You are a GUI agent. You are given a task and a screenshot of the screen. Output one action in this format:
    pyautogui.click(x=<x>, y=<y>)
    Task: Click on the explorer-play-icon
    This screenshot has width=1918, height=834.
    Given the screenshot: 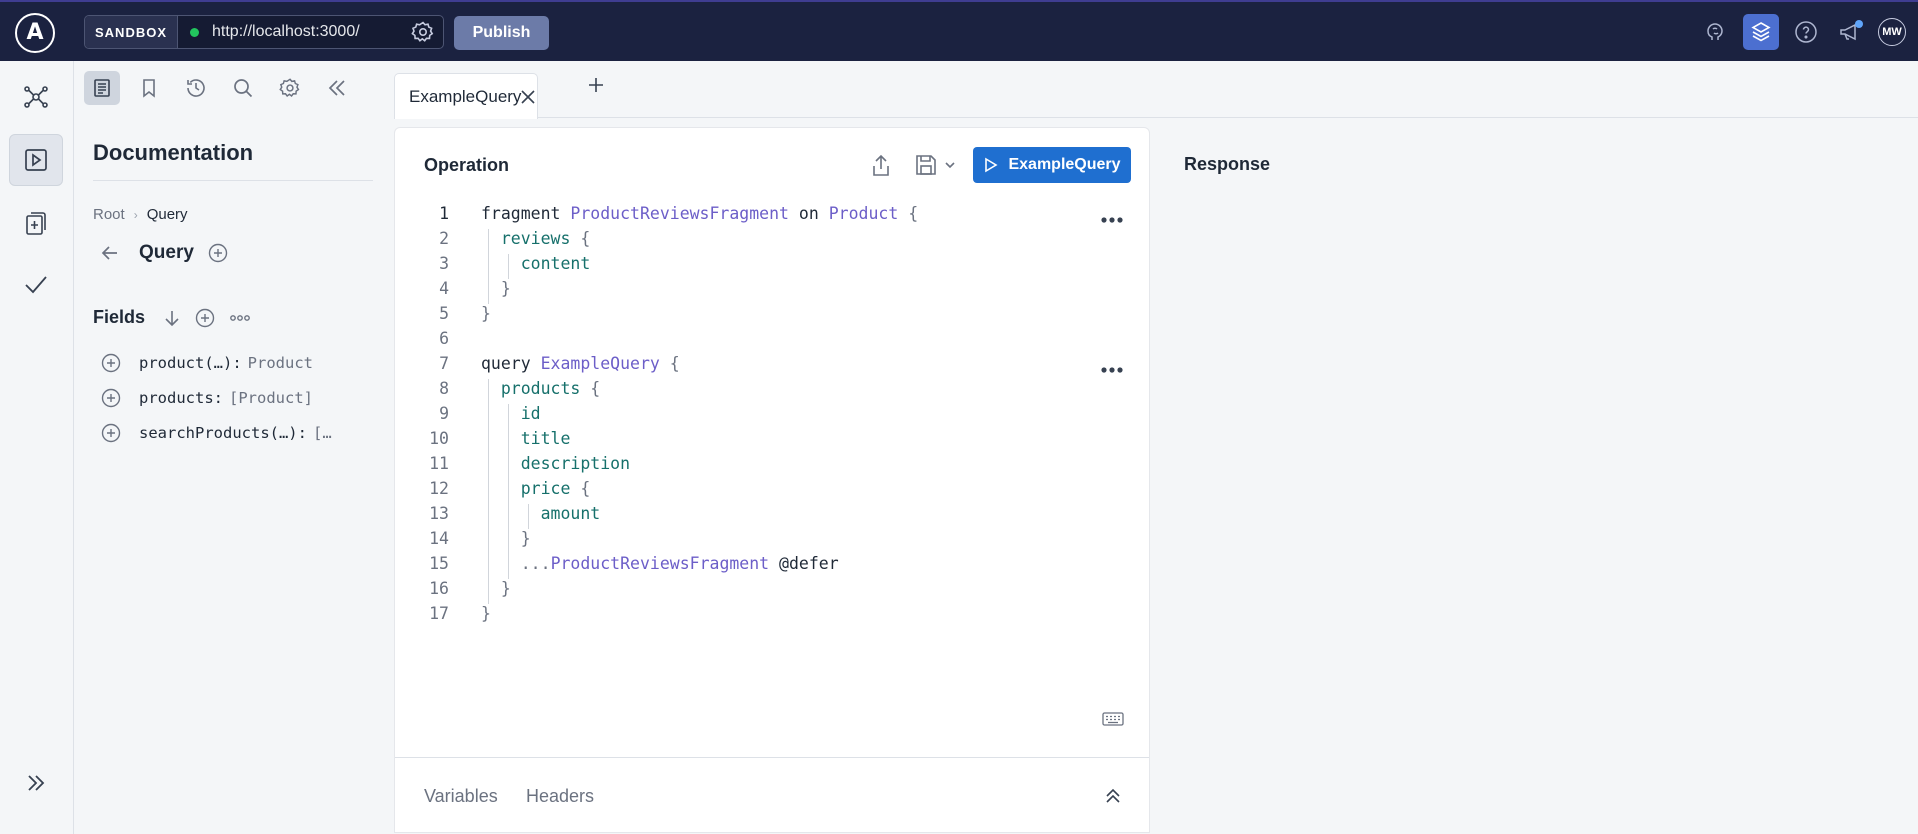 What is the action you would take?
    pyautogui.click(x=36, y=160)
    